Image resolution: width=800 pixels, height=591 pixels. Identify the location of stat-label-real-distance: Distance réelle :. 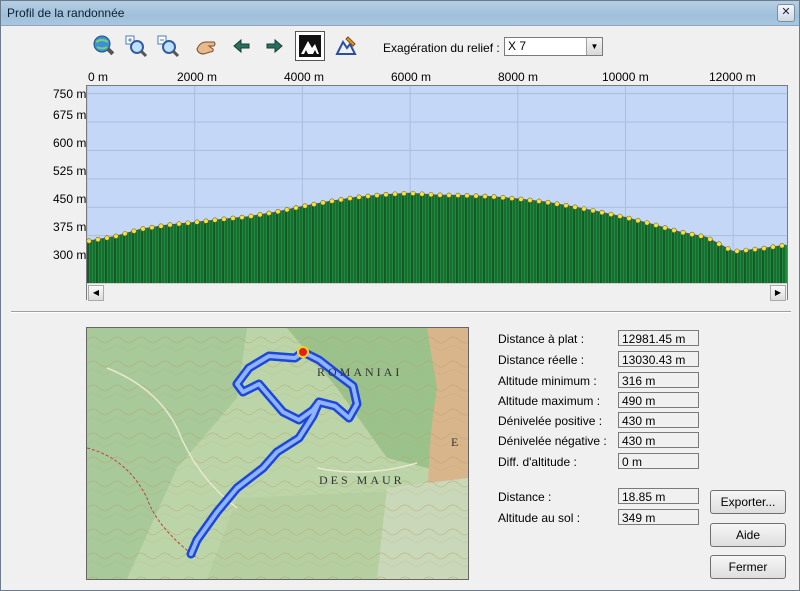
(541, 360).